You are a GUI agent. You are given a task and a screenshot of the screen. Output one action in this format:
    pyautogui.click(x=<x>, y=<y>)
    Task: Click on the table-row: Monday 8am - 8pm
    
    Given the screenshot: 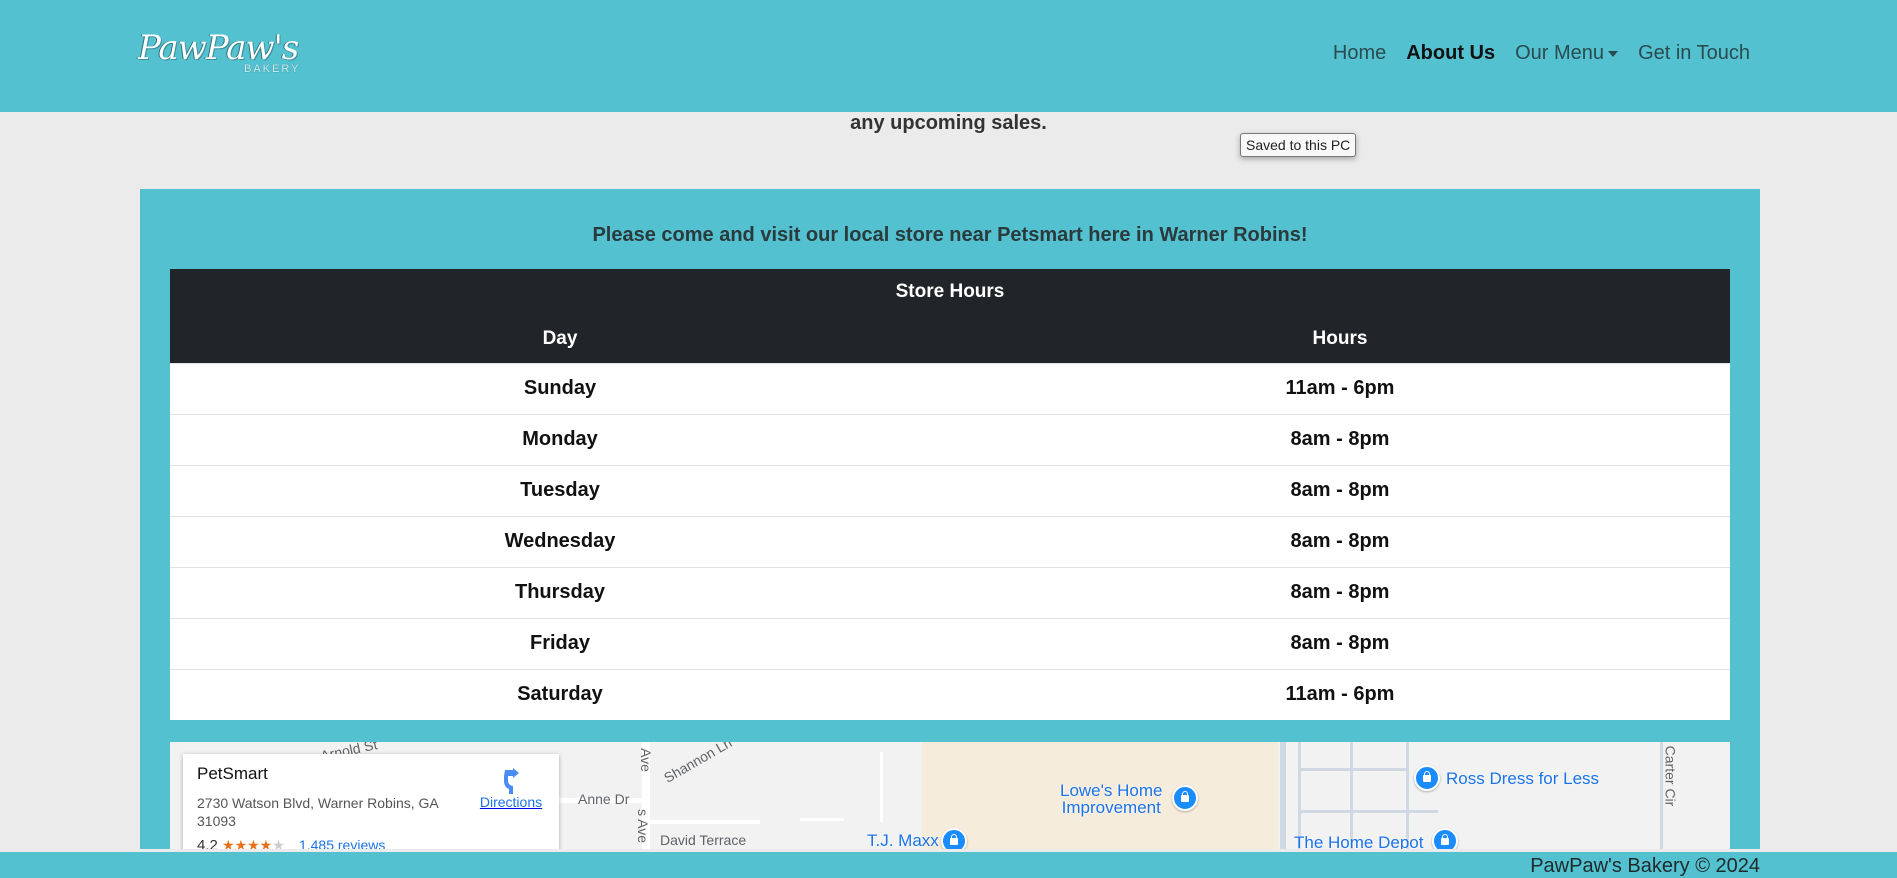 What is the action you would take?
    pyautogui.click(x=950, y=439)
    